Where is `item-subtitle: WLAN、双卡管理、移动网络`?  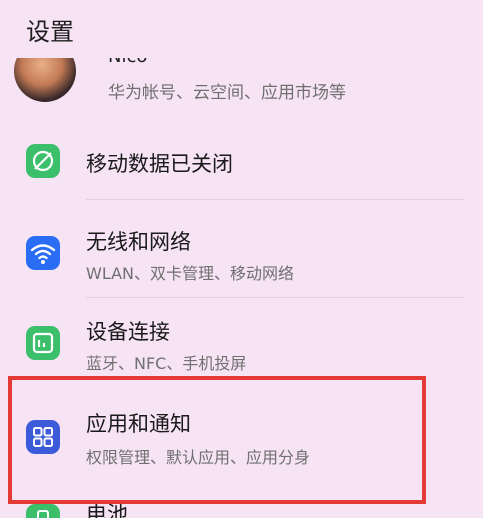
item-subtitle: WLAN、双卡管理、移动网络 is located at coordinates (190, 273).